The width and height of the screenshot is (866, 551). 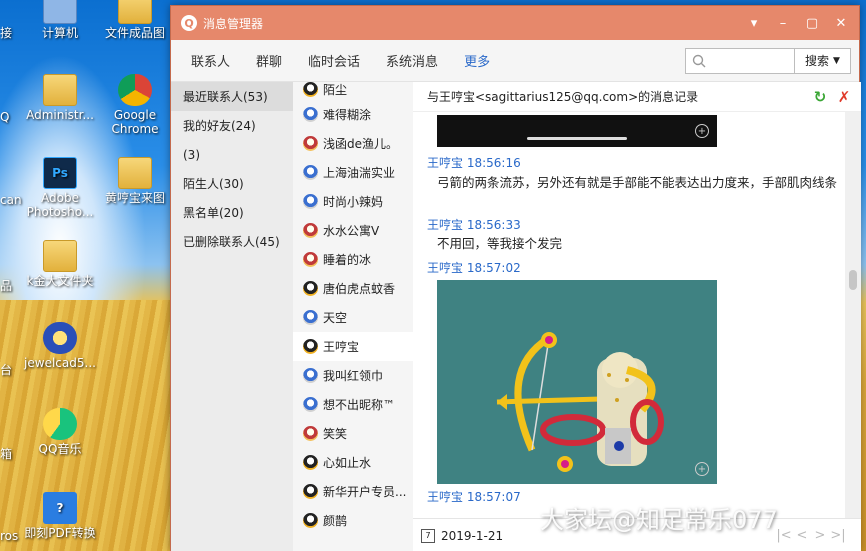 What do you see at coordinates (783, 23) in the screenshot?
I see `minimize-button: –` at bounding box center [783, 23].